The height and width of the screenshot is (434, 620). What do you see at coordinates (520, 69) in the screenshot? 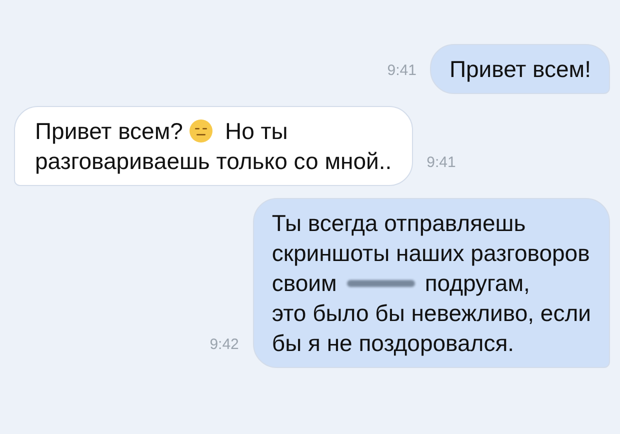
I see `message-text: Привет всем!` at bounding box center [520, 69].